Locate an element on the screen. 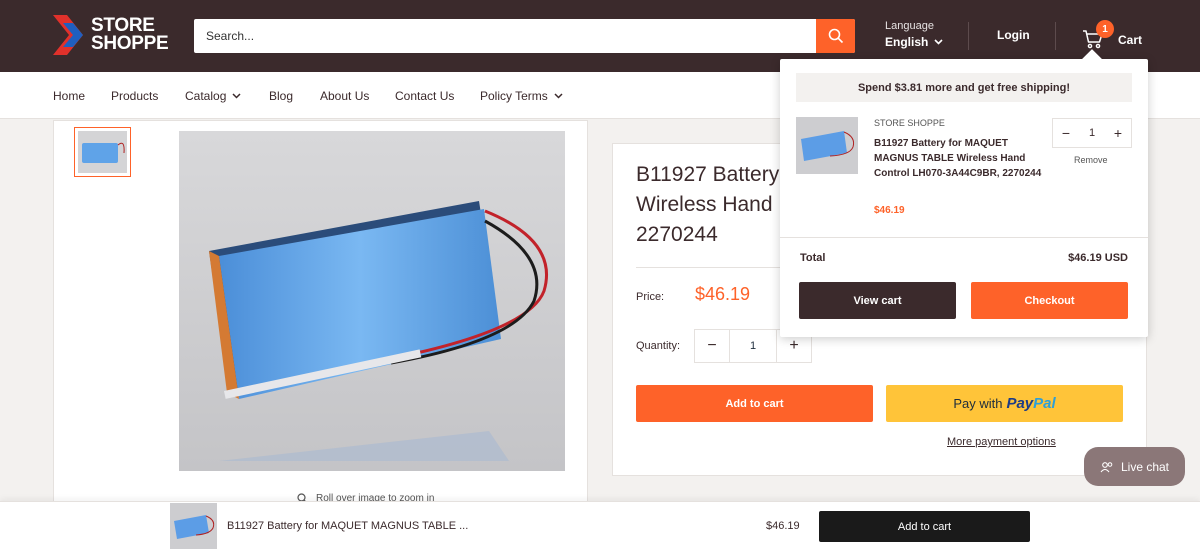  free-shipping-message: Spend $3.81 more and get free shipping! is located at coordinates (964, 87).